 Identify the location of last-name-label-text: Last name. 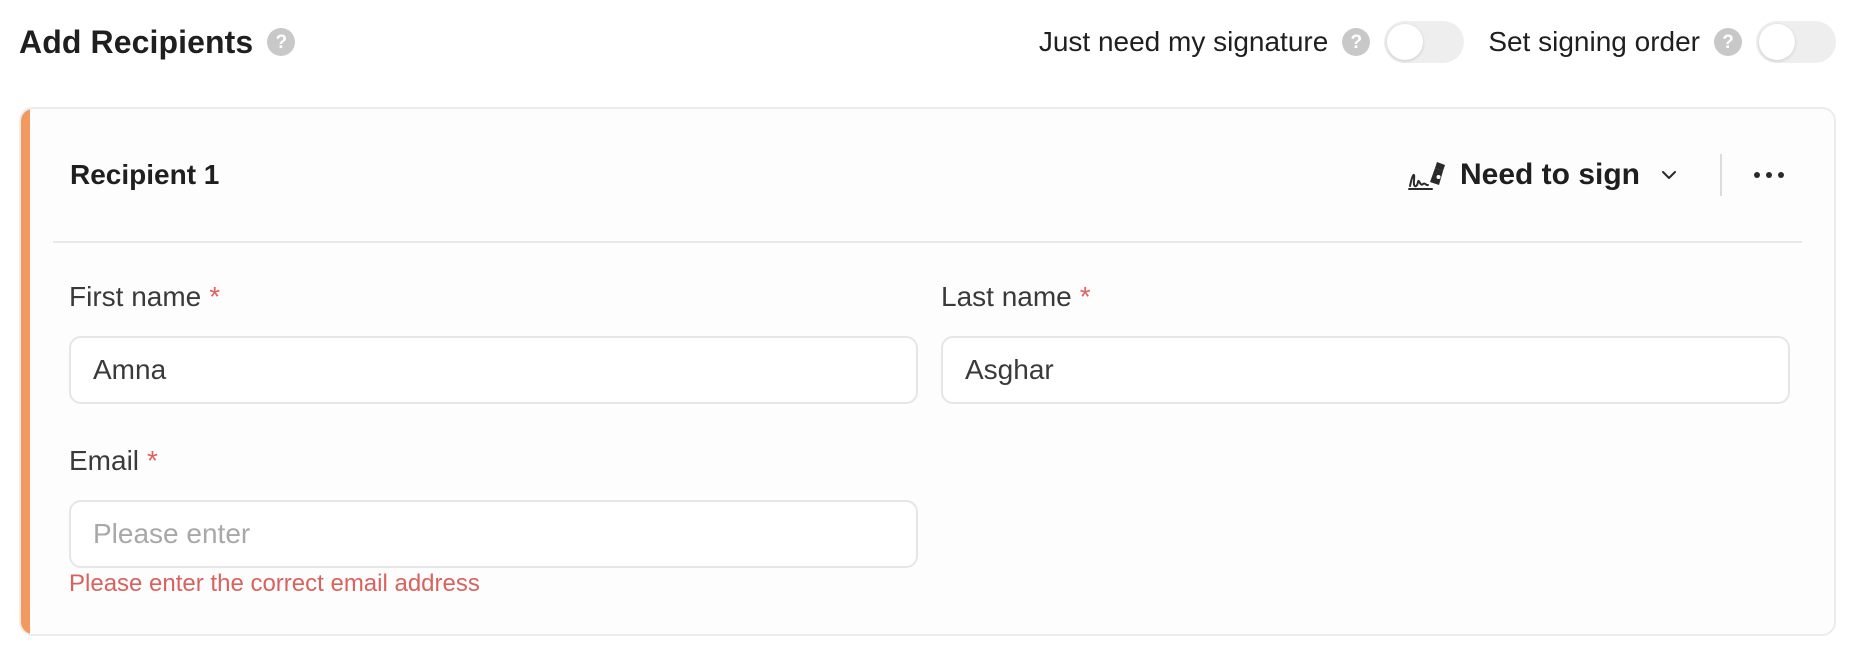
(1006, 296).